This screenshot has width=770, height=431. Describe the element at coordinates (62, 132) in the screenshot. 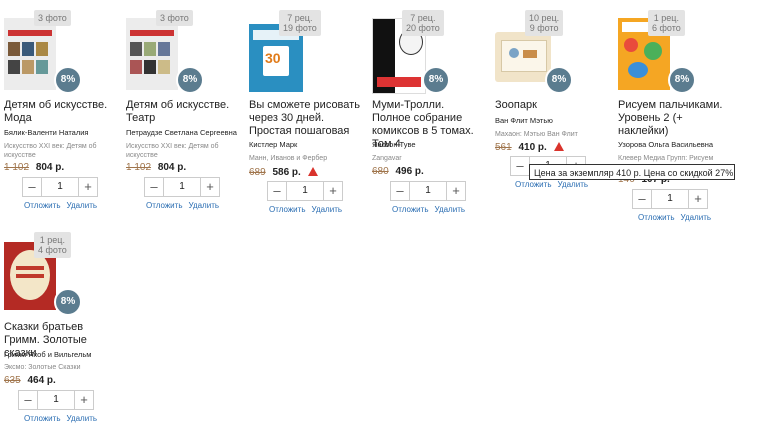

I see `product-author: Бялик-Валенти Наталия` at that location.